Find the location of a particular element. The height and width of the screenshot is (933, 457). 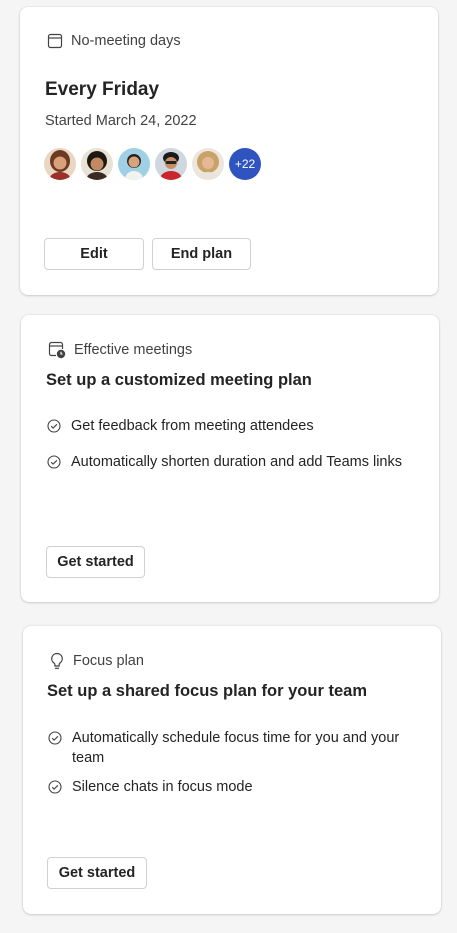

list-item: Silence chats in focus mode is located at coordinates (228, 788).